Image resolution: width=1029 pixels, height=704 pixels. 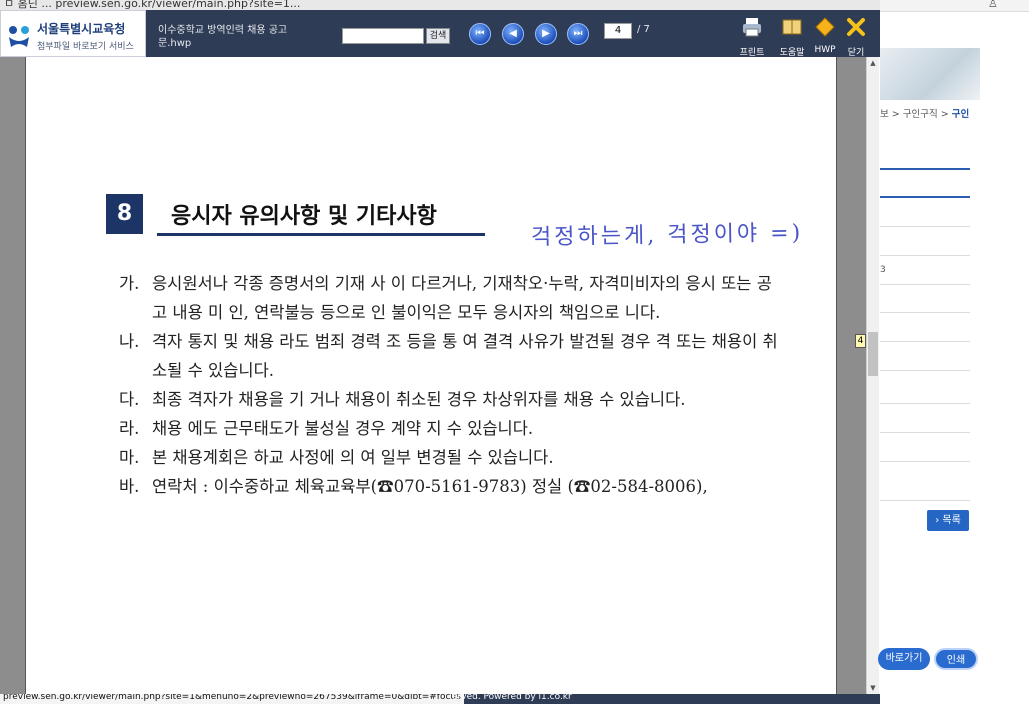 I want to click on banner-image, so click(x=930, y=74).